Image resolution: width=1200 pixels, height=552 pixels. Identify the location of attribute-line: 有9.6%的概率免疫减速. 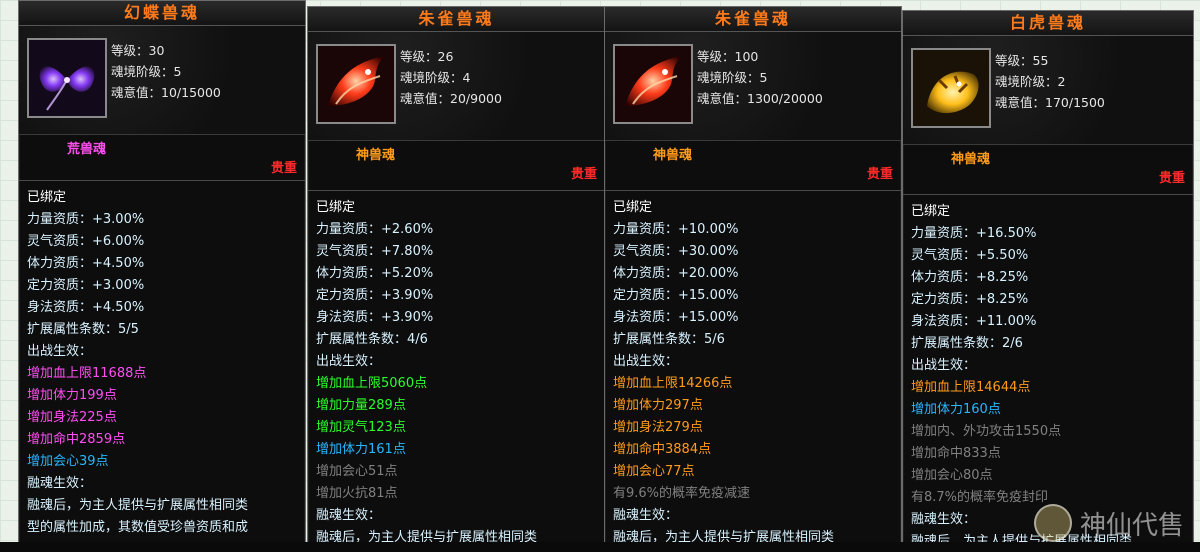
(682, 493).